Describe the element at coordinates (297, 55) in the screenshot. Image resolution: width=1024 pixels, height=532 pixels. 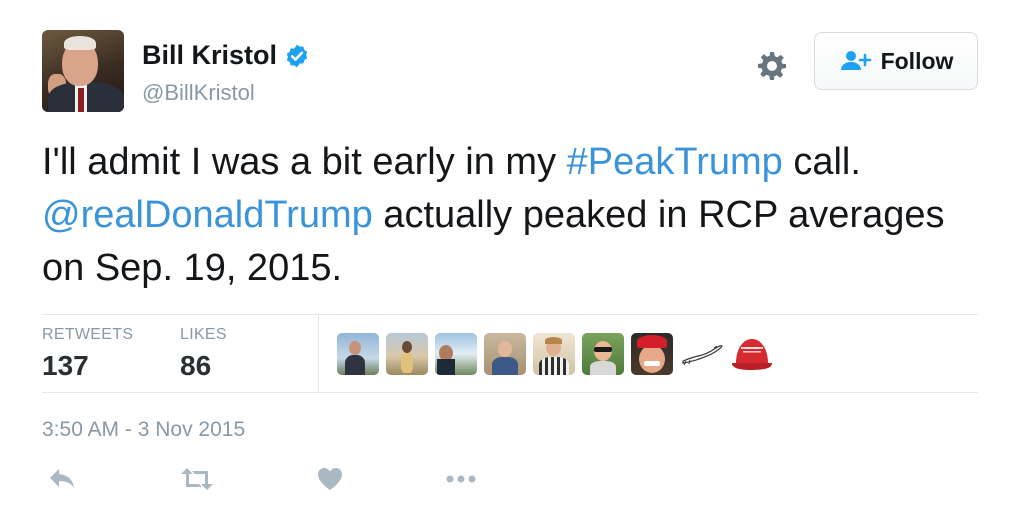
I see `verified-badge-icon` at that location.